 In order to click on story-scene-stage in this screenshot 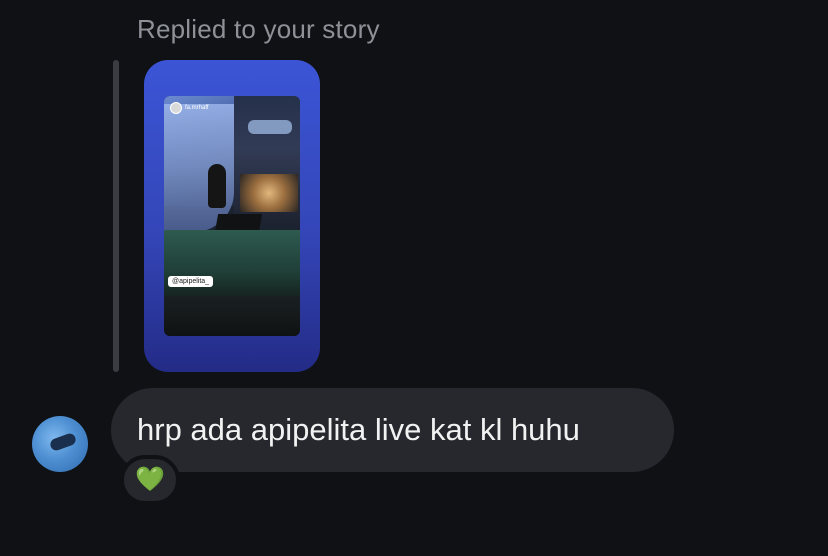, I will do `click(232, 265)`.